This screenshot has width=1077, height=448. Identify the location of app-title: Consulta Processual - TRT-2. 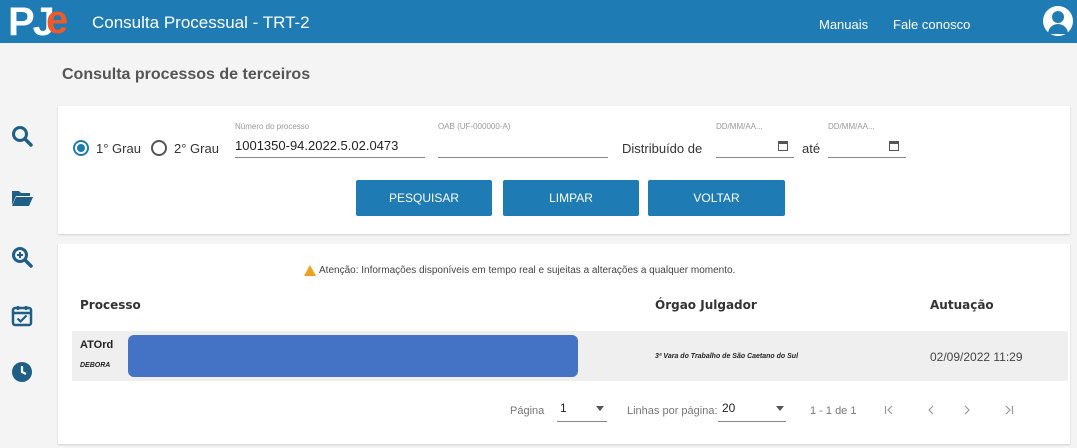
(201, 22).